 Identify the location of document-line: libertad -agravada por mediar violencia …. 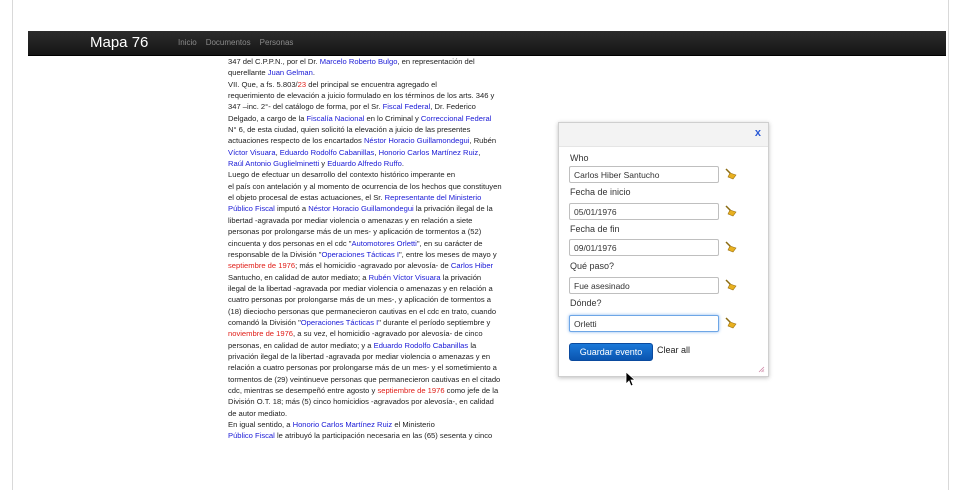
(387, 220).